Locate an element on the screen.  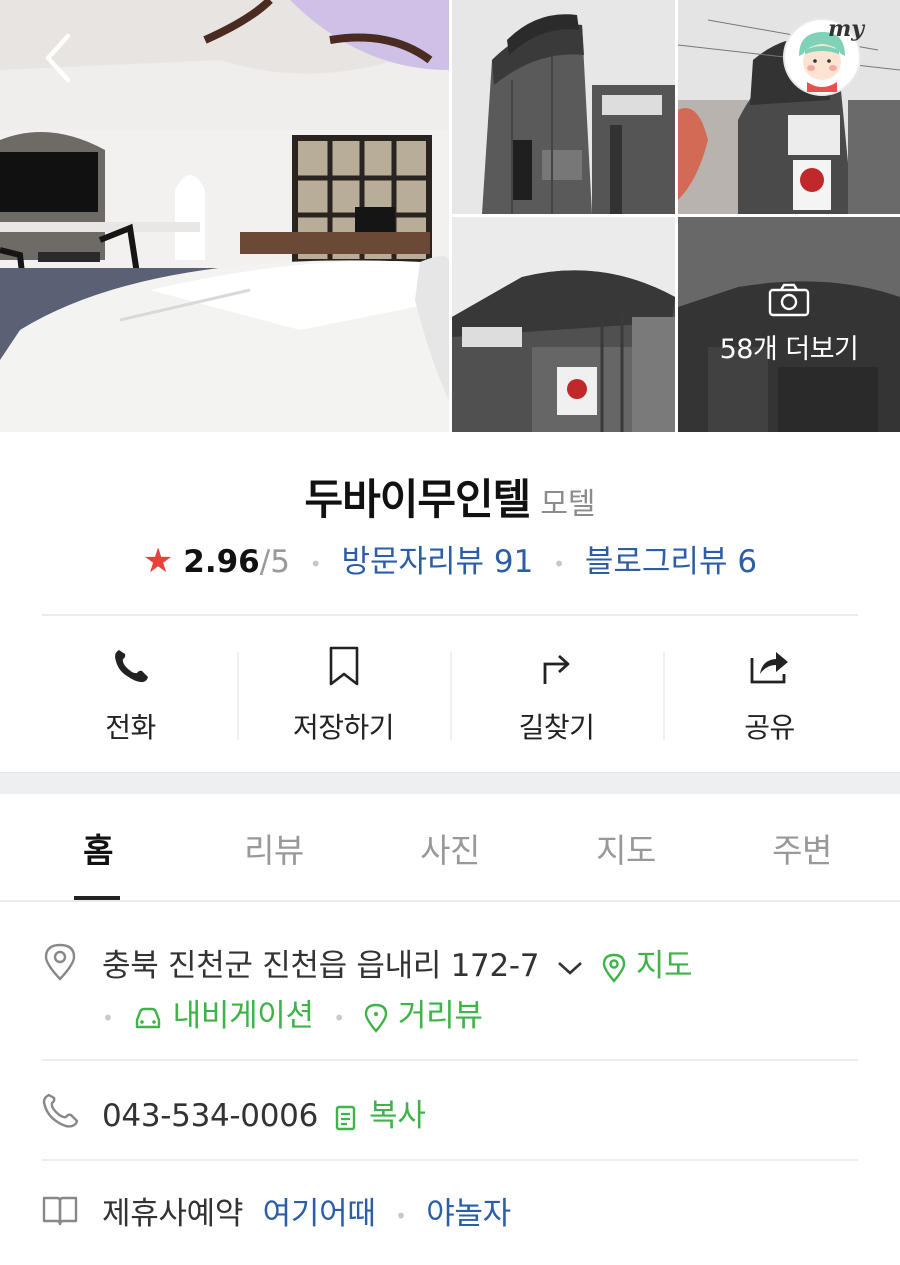
call-button: 전화 is located at coordinates (130, 695).